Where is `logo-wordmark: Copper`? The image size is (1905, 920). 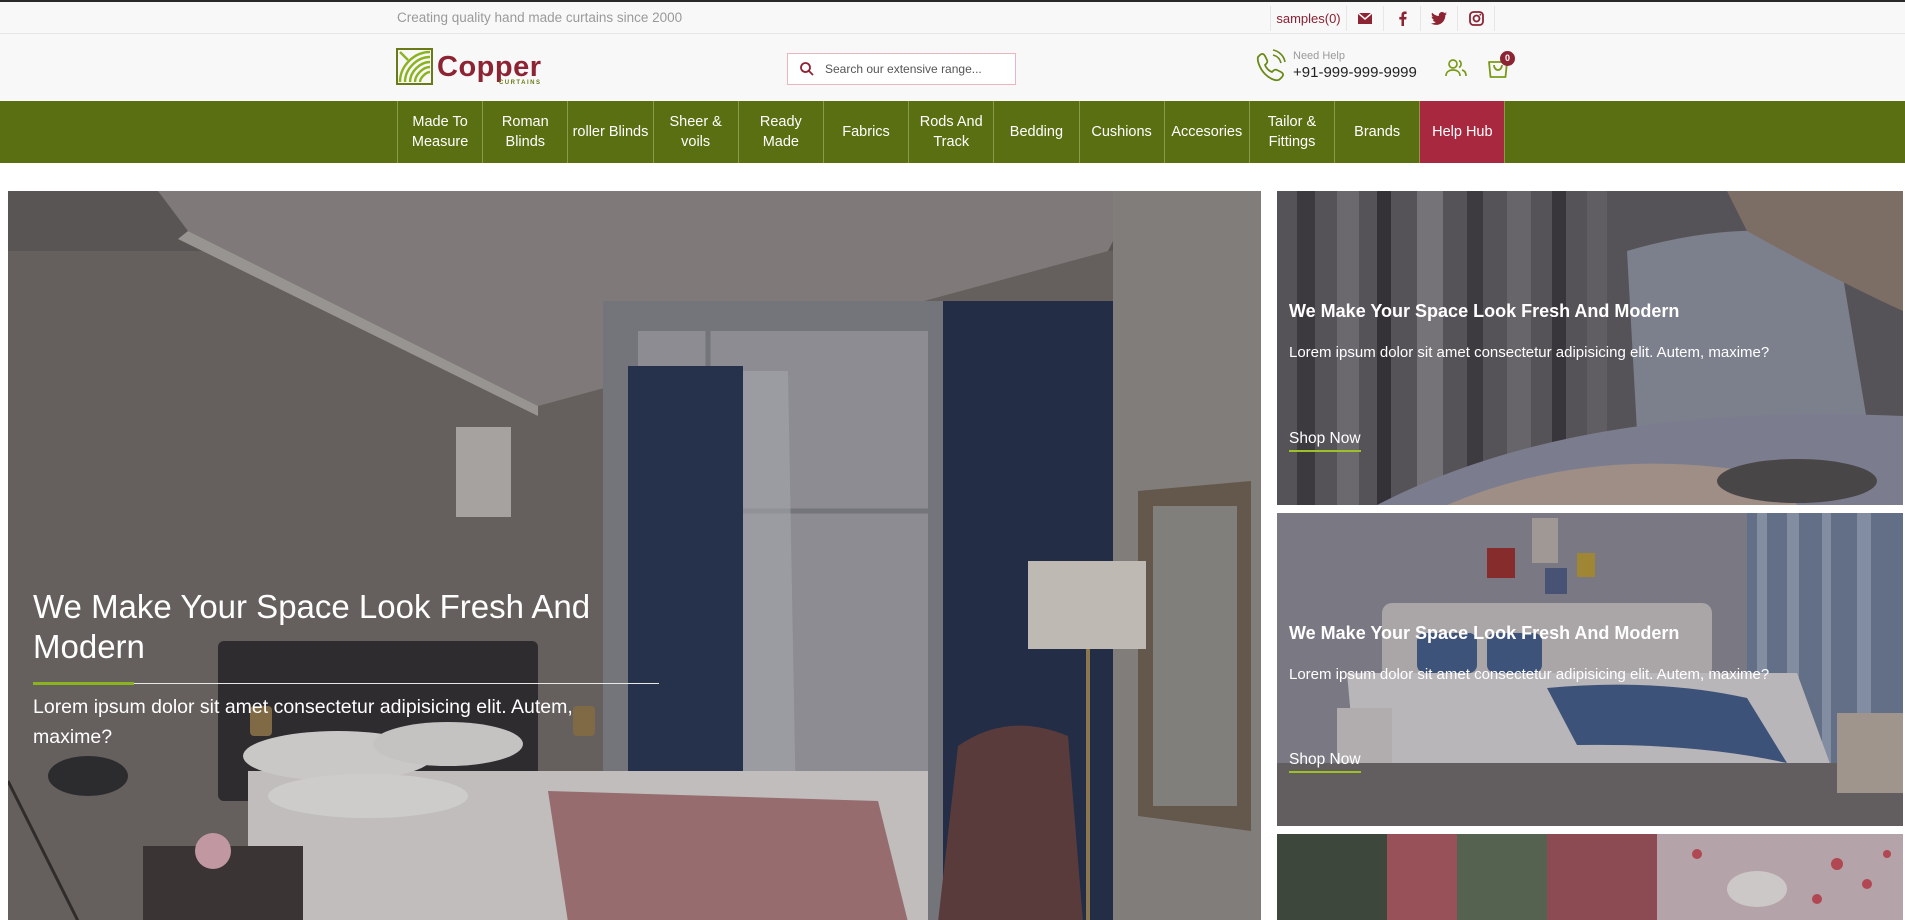 logo-wordmark: Copper is located at coordinates (489, 66).